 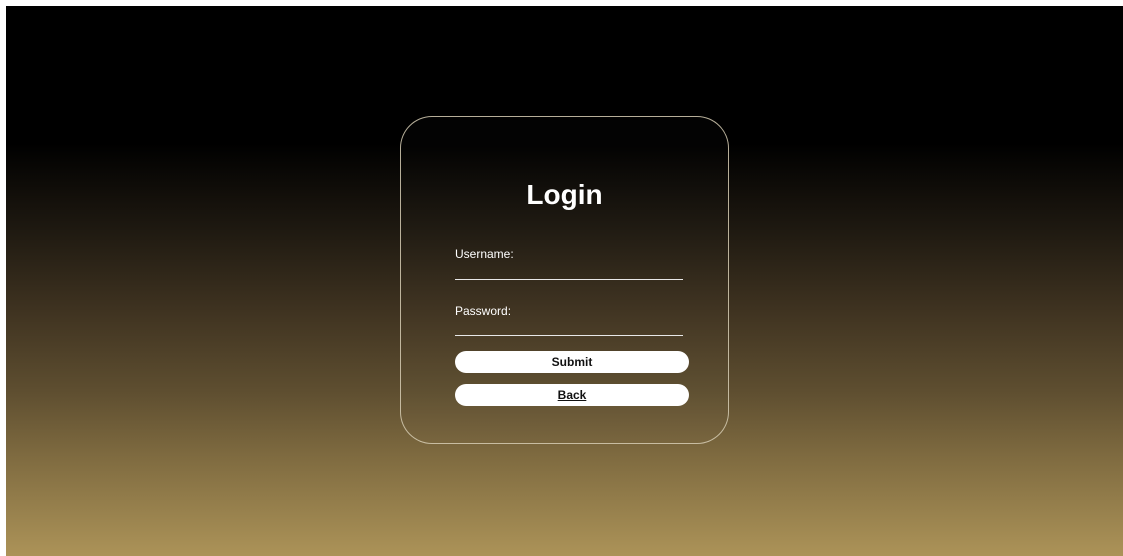 What do you see at coordinates (484, 254) in the screenshot?
I see `username-label: Username:` at bounding box center [484, 254].